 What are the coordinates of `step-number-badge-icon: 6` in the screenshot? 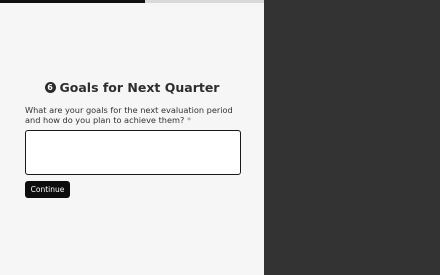 It's located at (50, 87).